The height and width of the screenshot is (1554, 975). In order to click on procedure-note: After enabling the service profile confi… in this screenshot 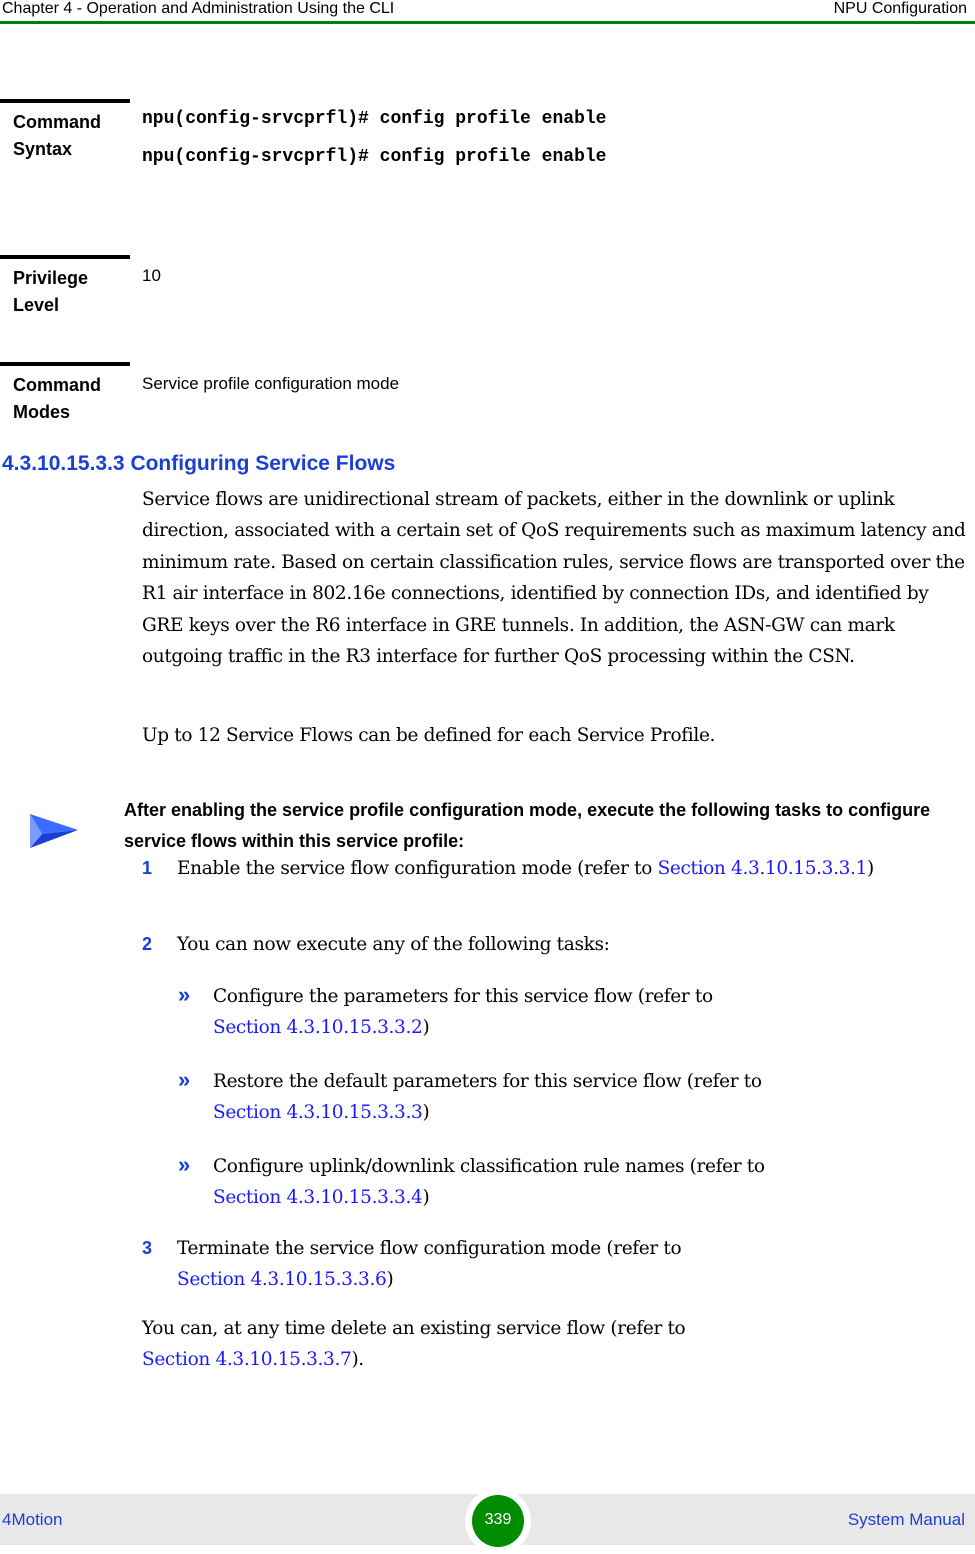, I will do `click(527, 825)`.